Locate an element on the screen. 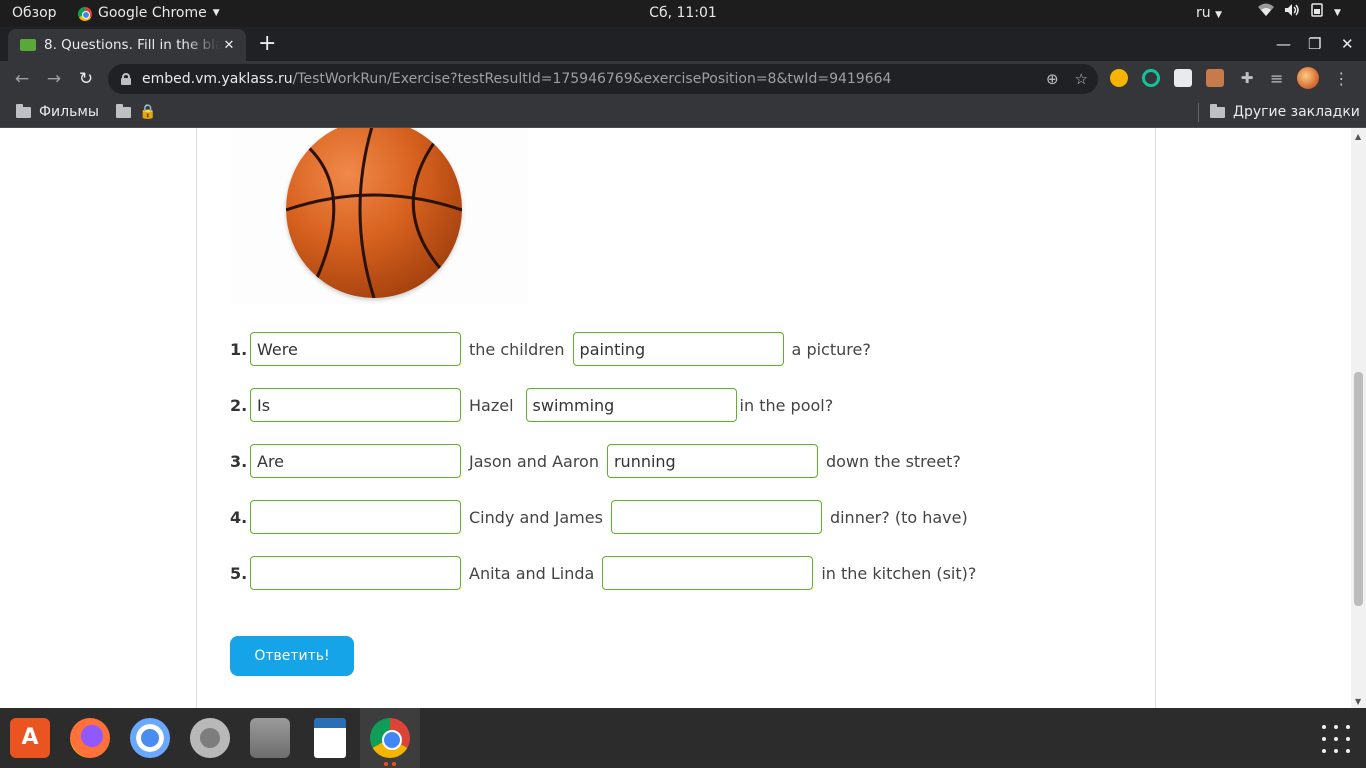 The height and width of the screenshot is (768, 1366). document-writer-icon is located at coordinates (330, 738).